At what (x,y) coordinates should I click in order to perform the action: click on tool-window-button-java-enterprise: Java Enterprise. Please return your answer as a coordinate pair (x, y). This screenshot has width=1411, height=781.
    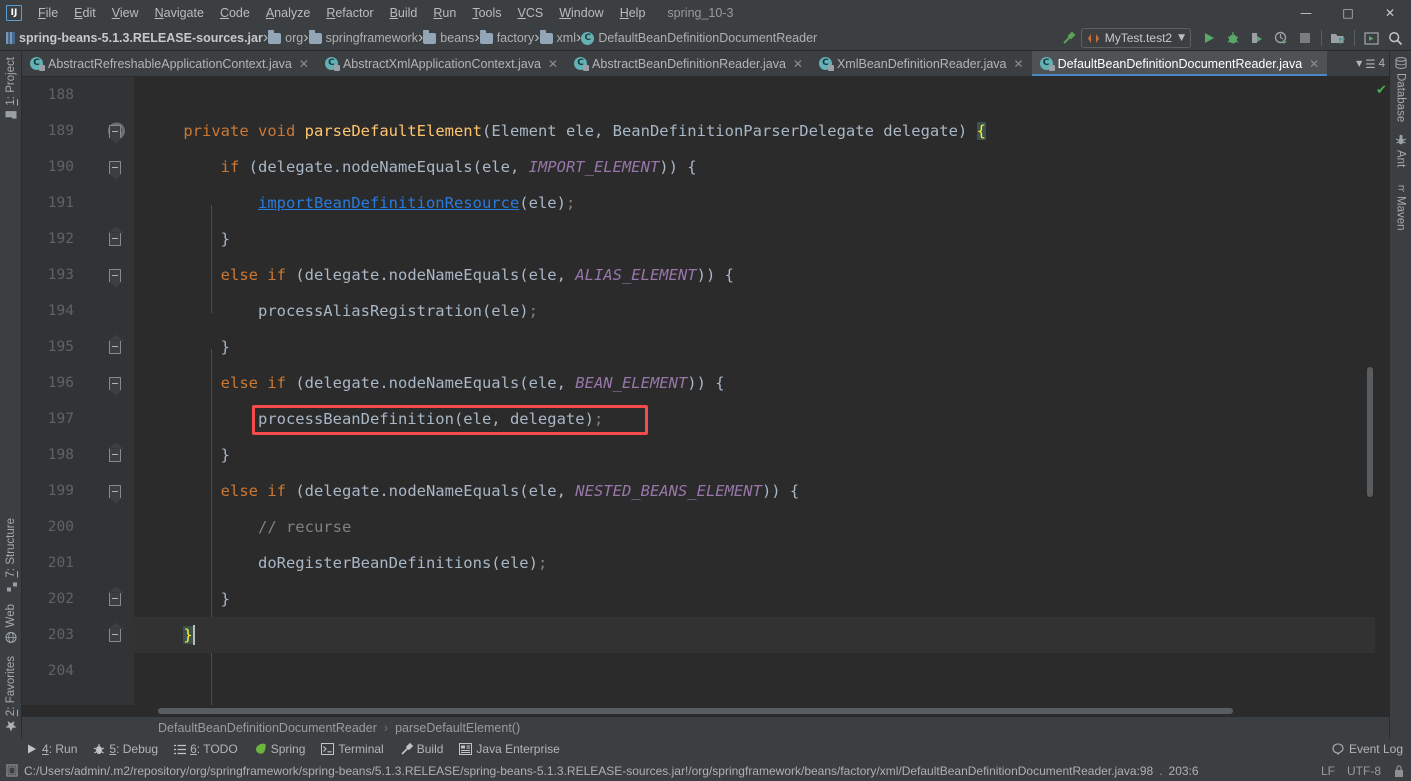
    Looking at the image, I should click on (509, 749).